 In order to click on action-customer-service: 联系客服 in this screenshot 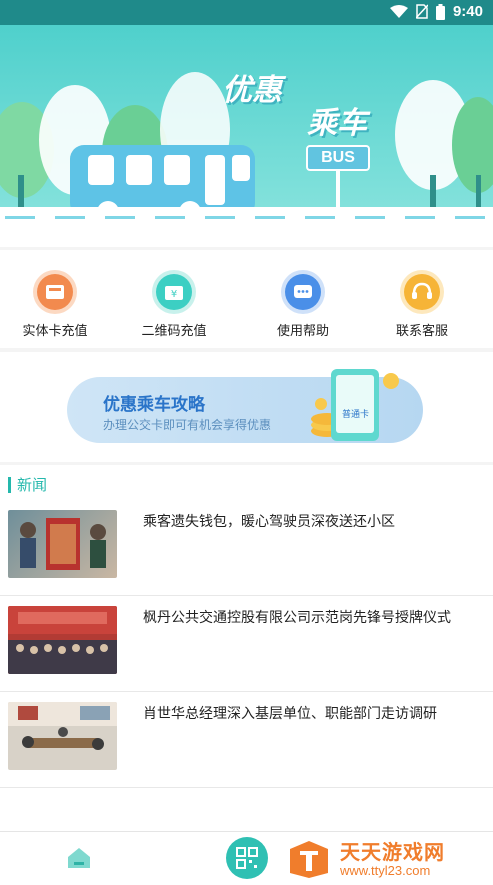, I will do `click(422, 299)`.